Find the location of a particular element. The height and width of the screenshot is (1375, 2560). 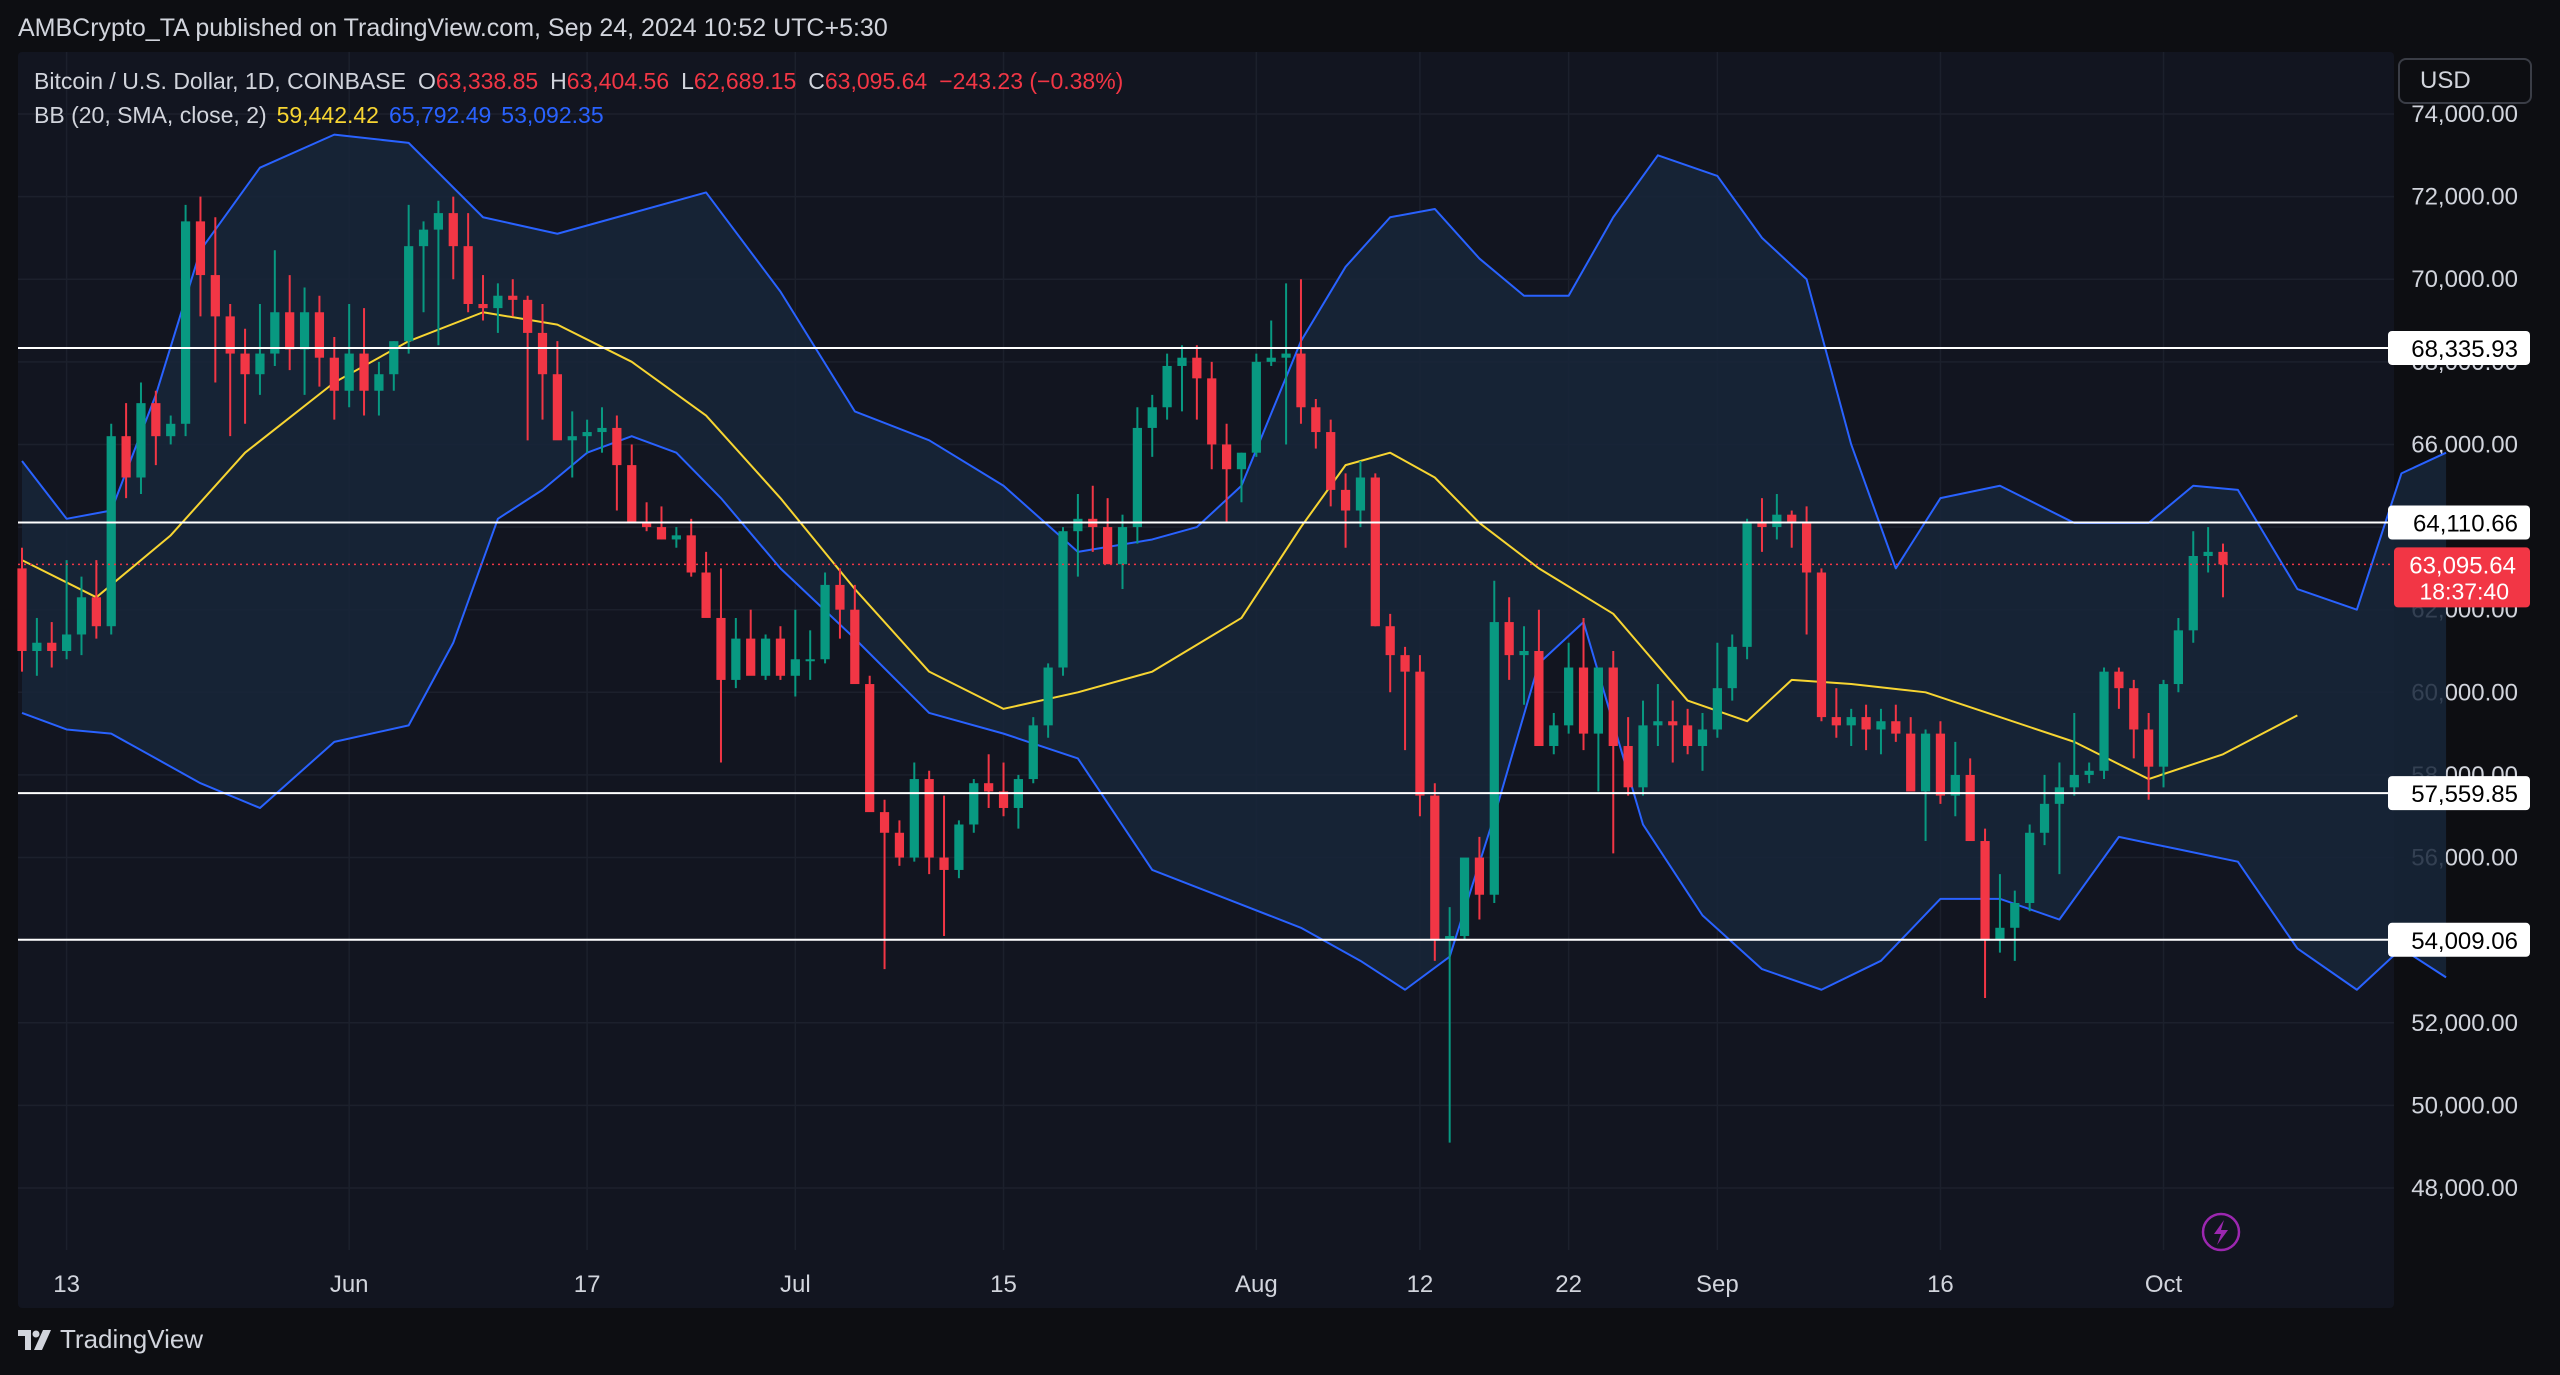

currency-selector: USD is located at coordinates (2465, 81).